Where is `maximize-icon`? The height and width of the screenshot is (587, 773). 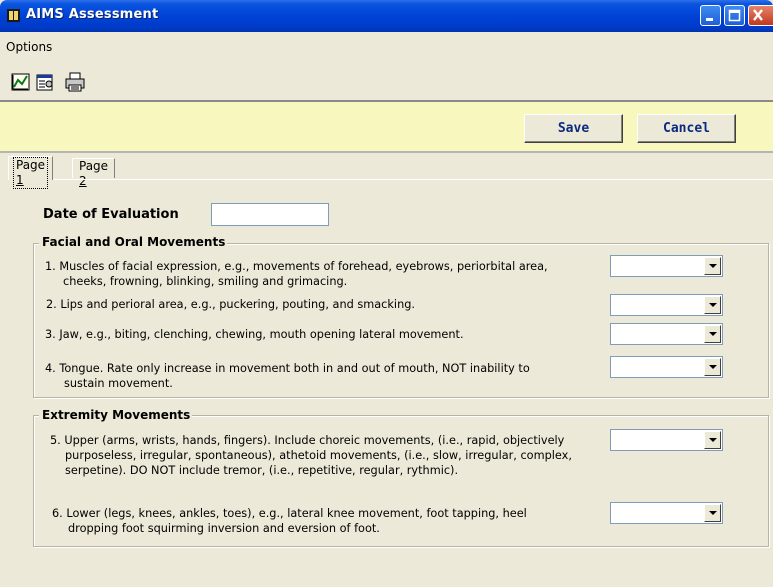 maximize-icon is located at coordinates (734, 15).